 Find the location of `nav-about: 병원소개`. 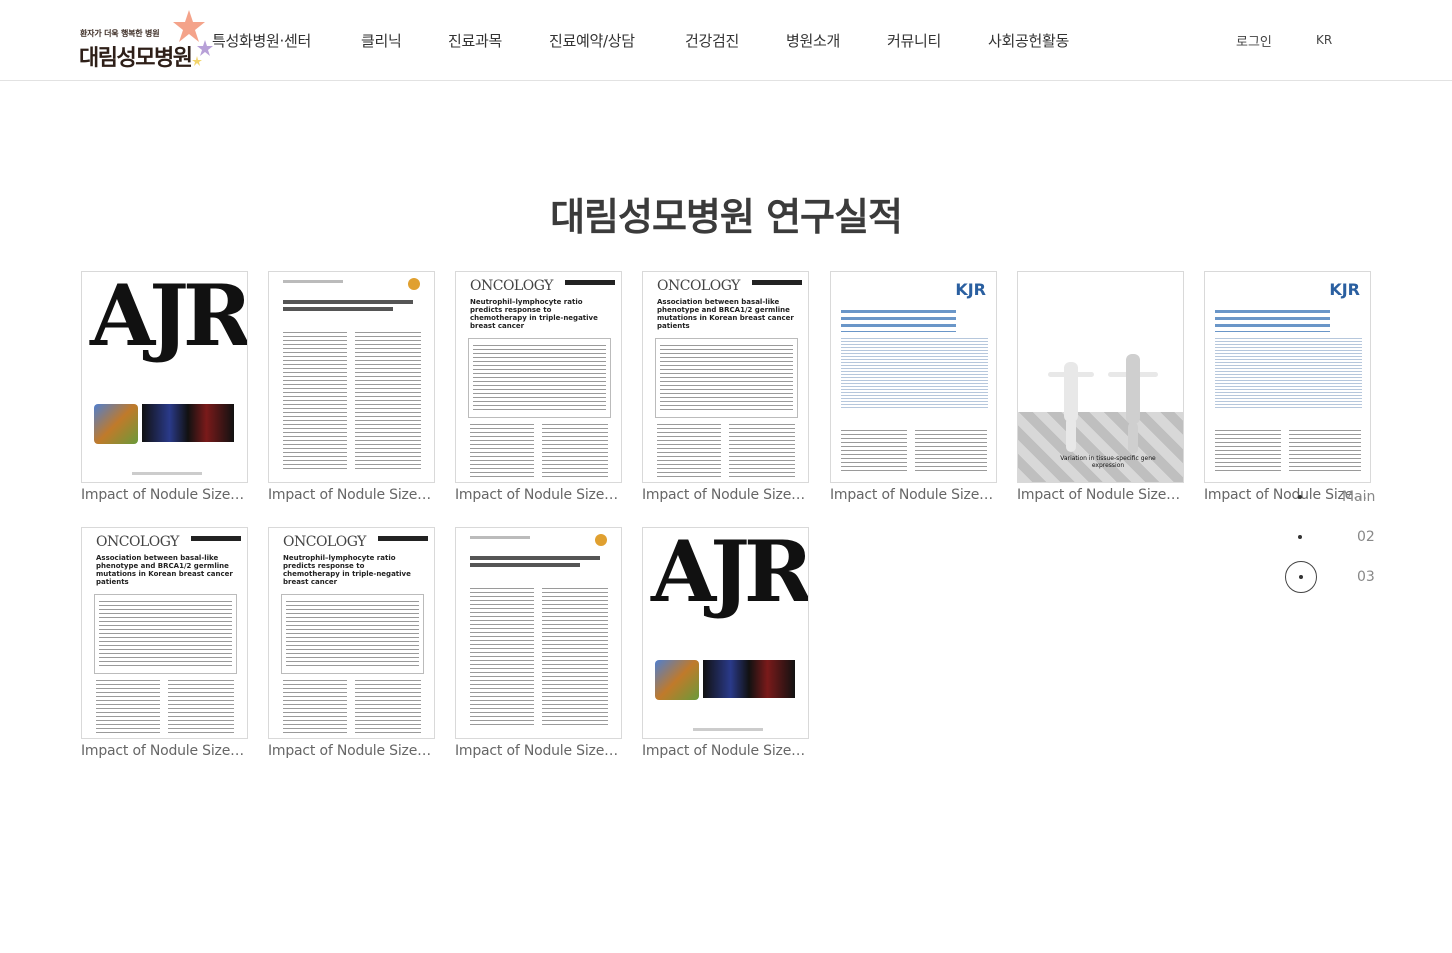

nav-about: 병원소개 is located at coordinates (813, 40).